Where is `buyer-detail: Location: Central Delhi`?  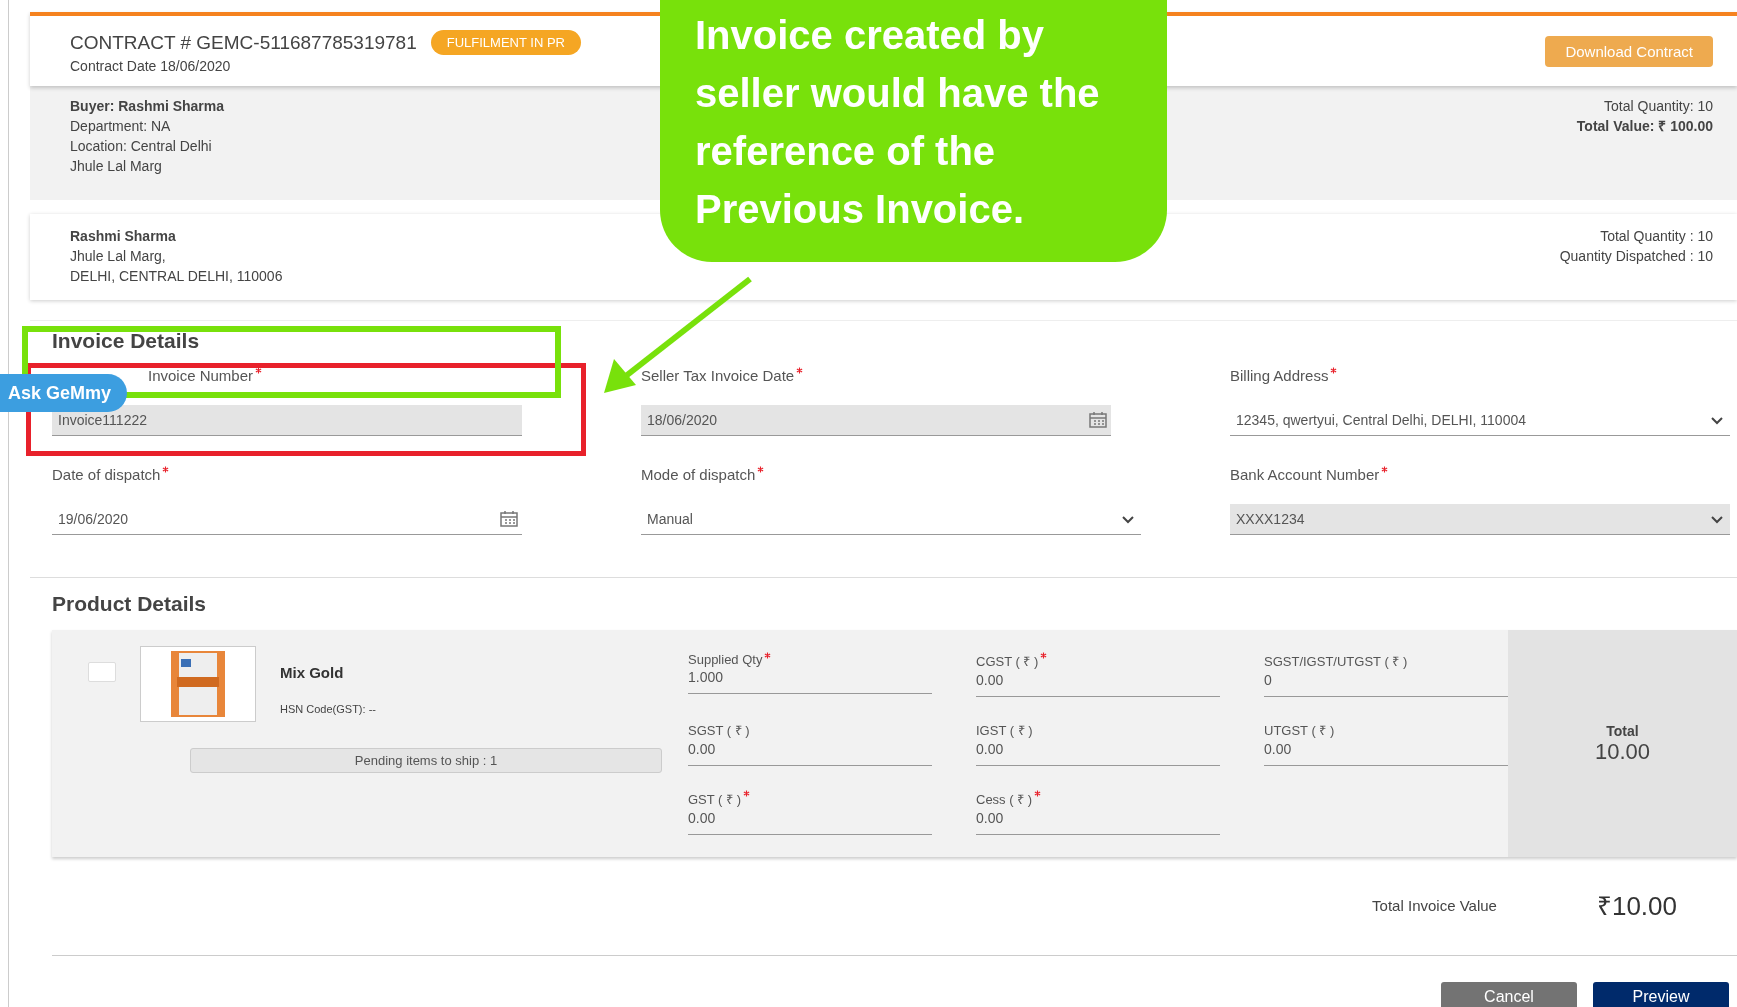
buyer-detail: Location: Central Delhi is located at coordinates (141, 146).